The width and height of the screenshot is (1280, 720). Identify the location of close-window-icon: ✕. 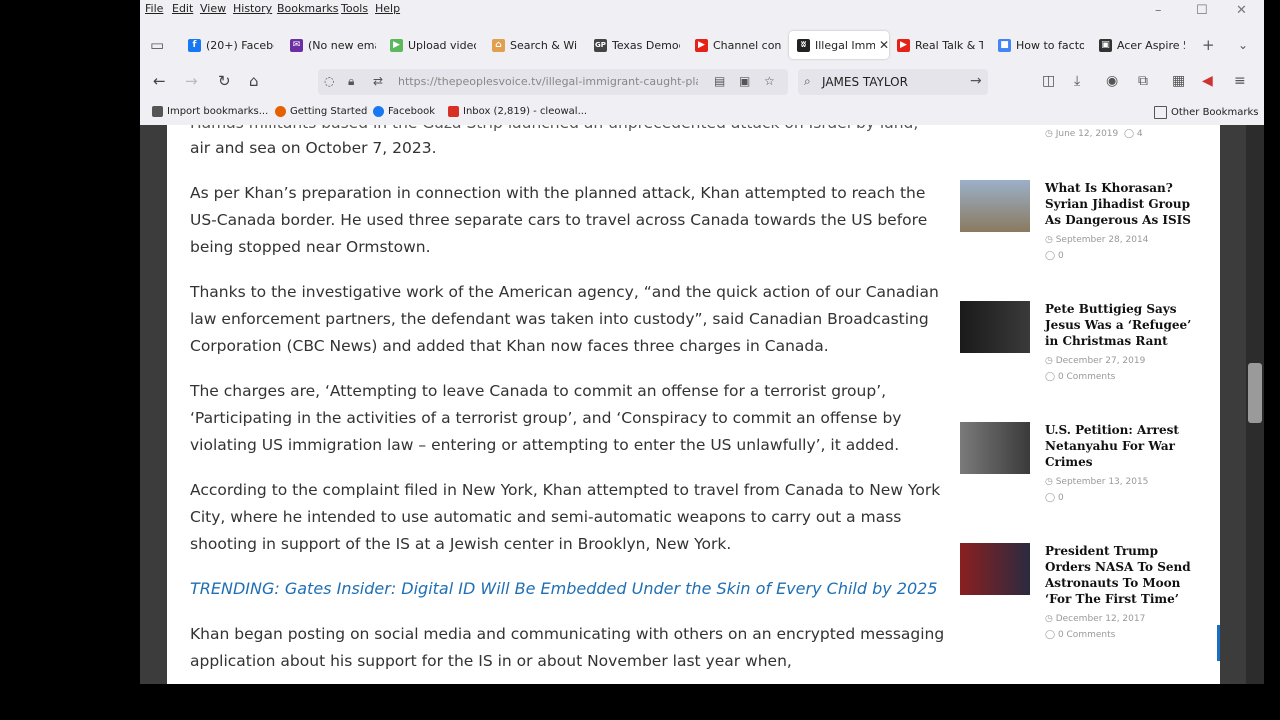
(1241, 10).